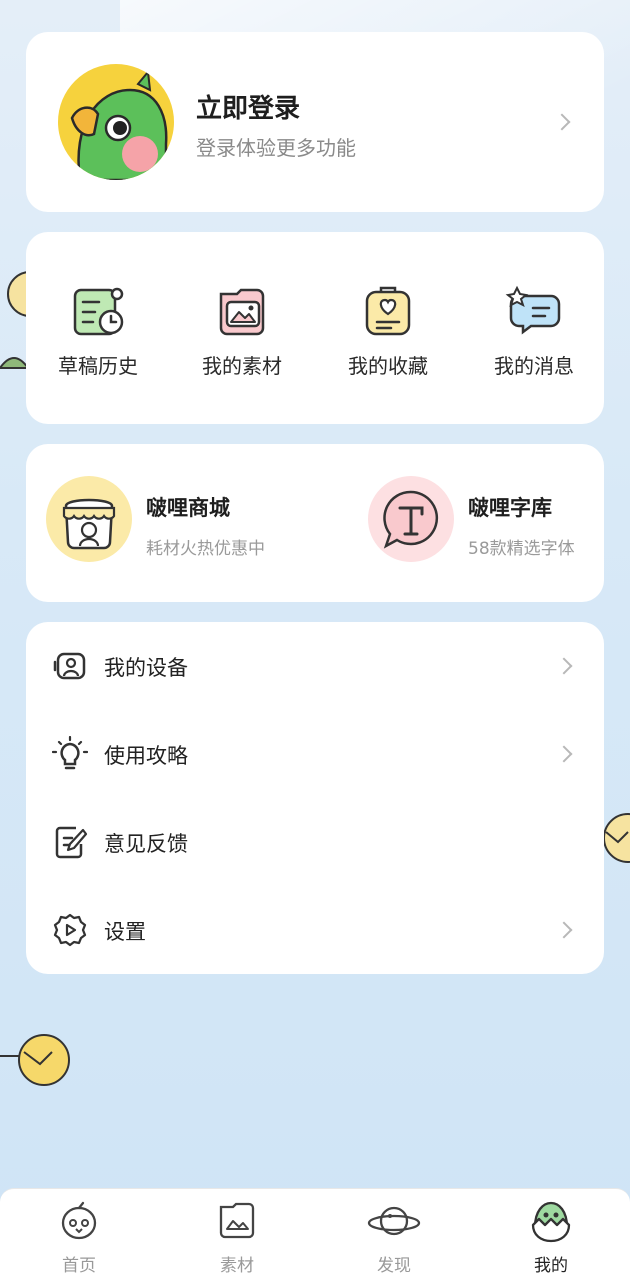 The height and width of the screenshot is (1280, 630). I want to click on my-messages-icon, so click(533, 310).